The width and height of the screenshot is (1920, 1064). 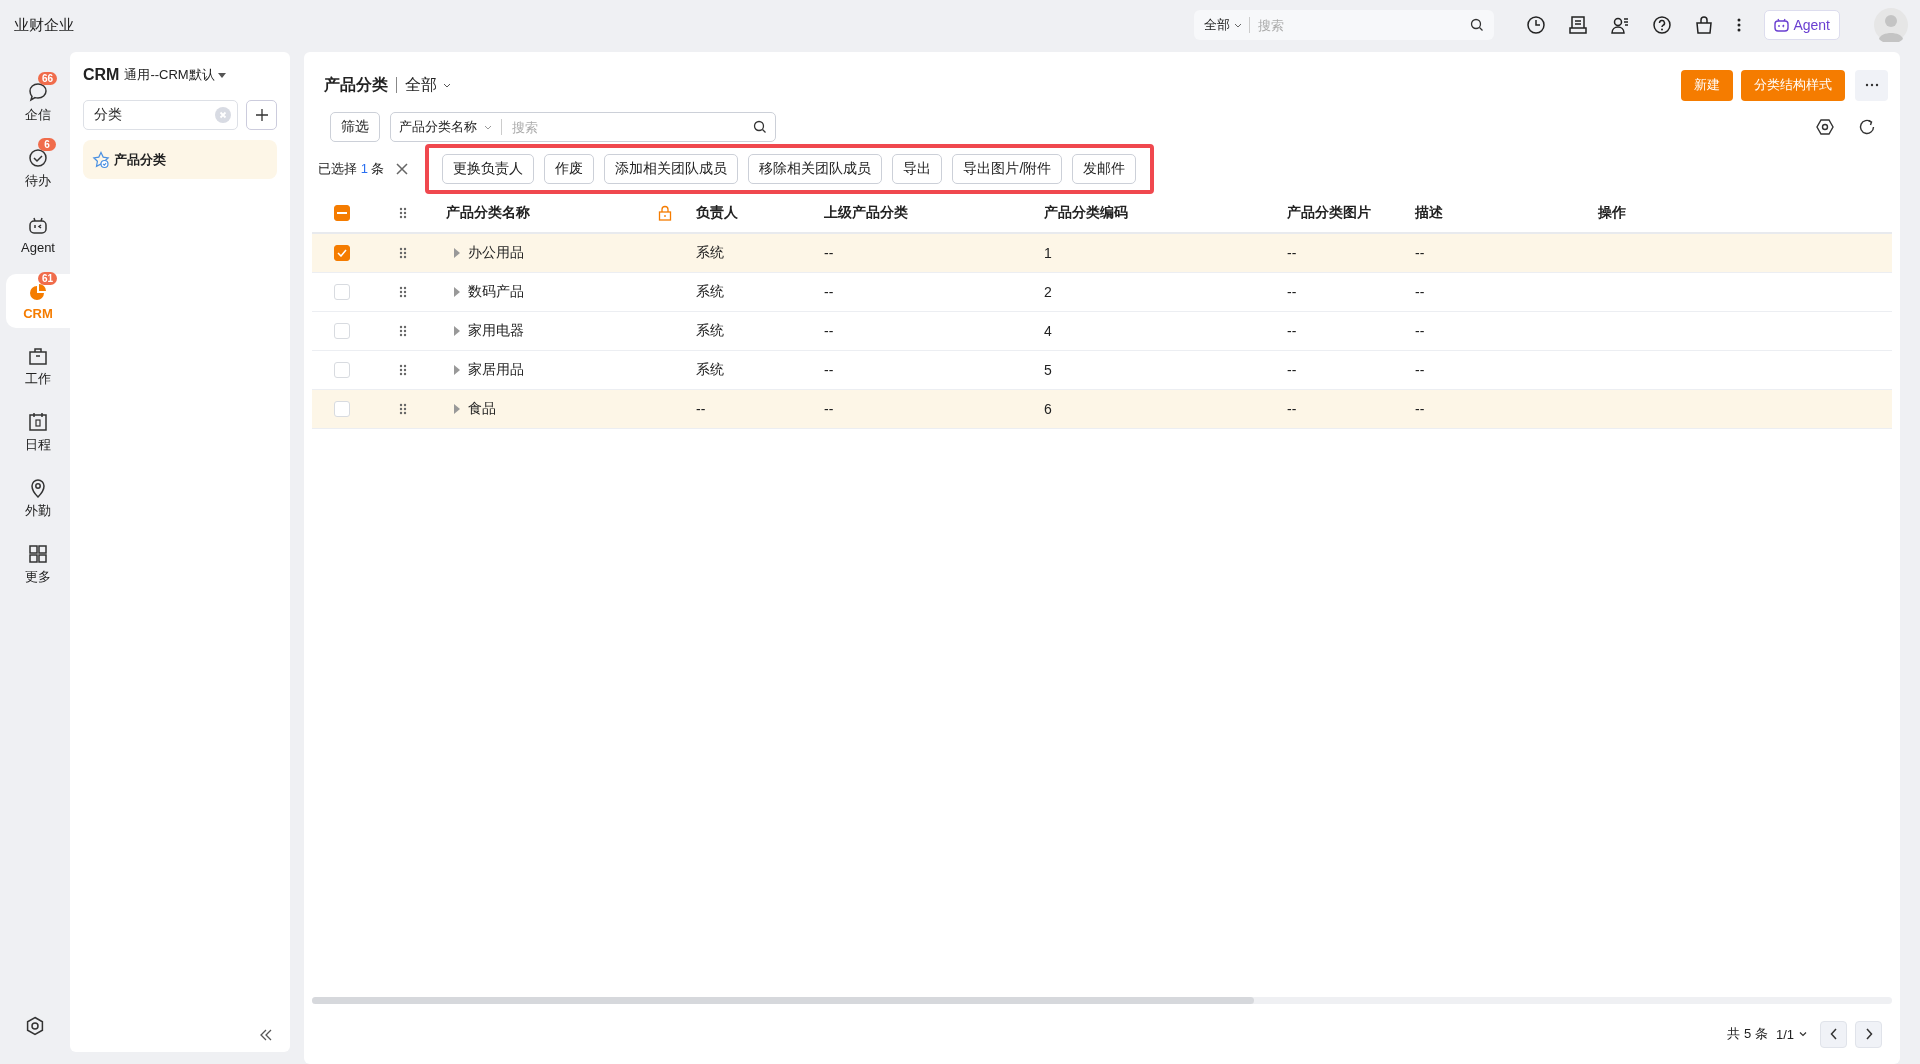 What do you see at coordinates (402, 169) in the screenshot?
I see `close-icon` at bounding box center [402, 169].